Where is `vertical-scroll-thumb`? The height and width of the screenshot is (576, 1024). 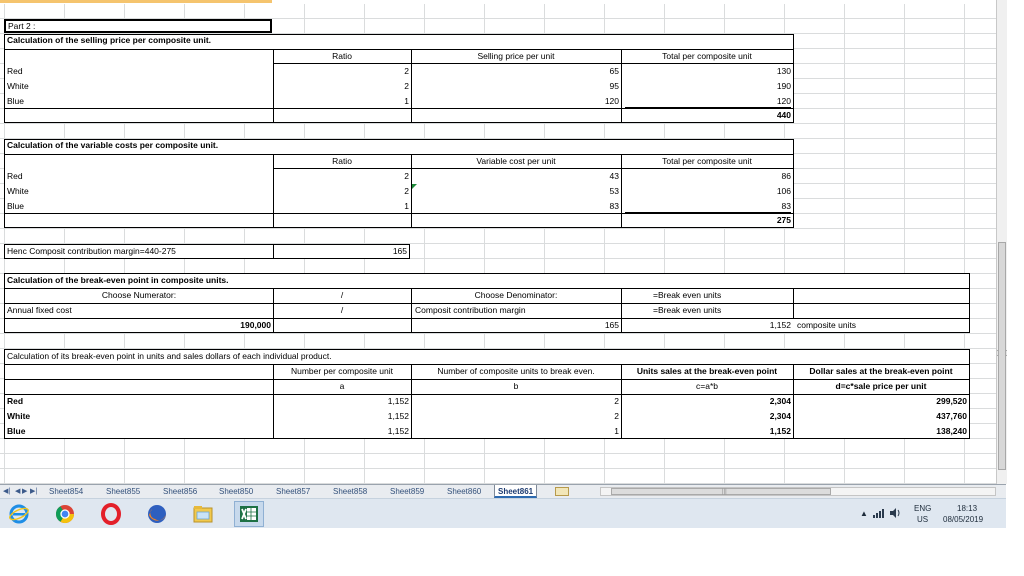 vertical-scroll-thumb is located at coordinates (1002, 356).